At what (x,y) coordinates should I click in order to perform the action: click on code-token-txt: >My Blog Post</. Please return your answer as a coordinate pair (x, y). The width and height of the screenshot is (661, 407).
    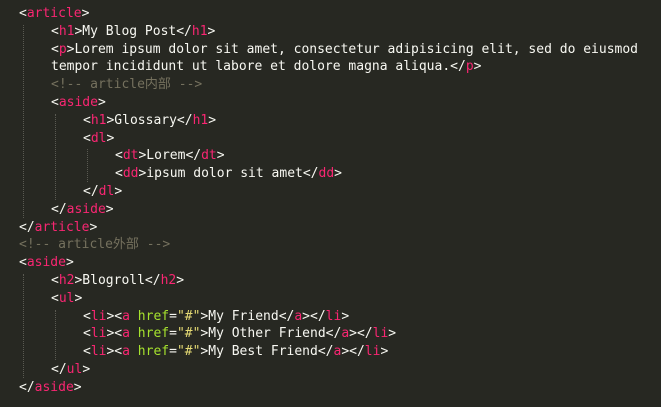
    Looking at the image, I should click on (133, 31).